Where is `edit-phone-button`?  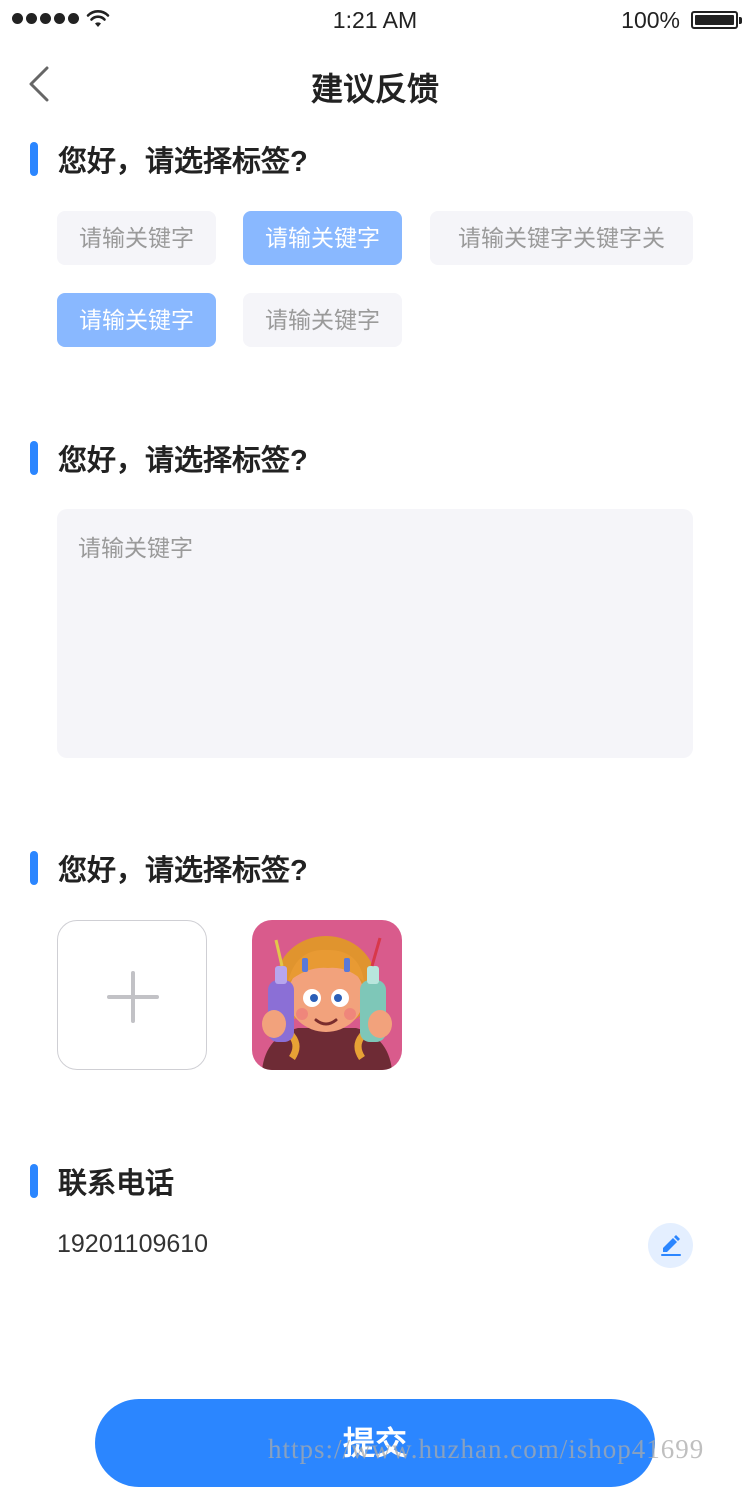 edit-phone-button is located at coordinates (670, 1245).